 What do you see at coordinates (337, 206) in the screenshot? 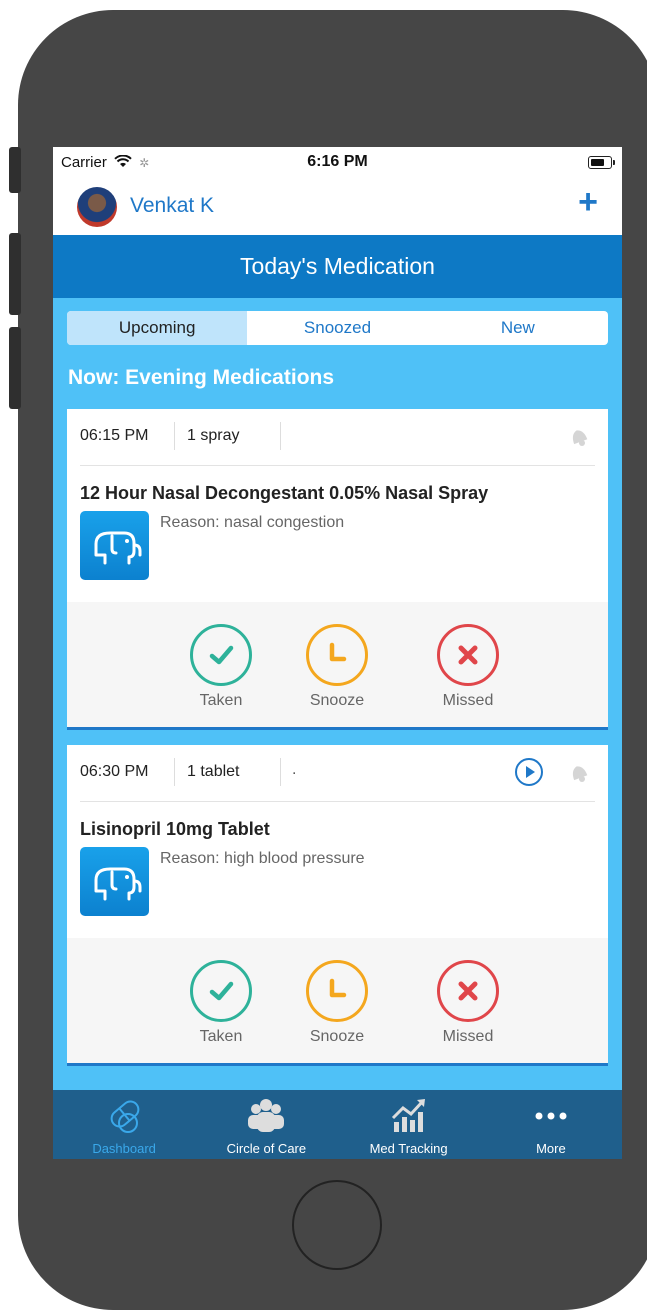
I see `app-header: Venkat K +` at bounding box center [337, 206].